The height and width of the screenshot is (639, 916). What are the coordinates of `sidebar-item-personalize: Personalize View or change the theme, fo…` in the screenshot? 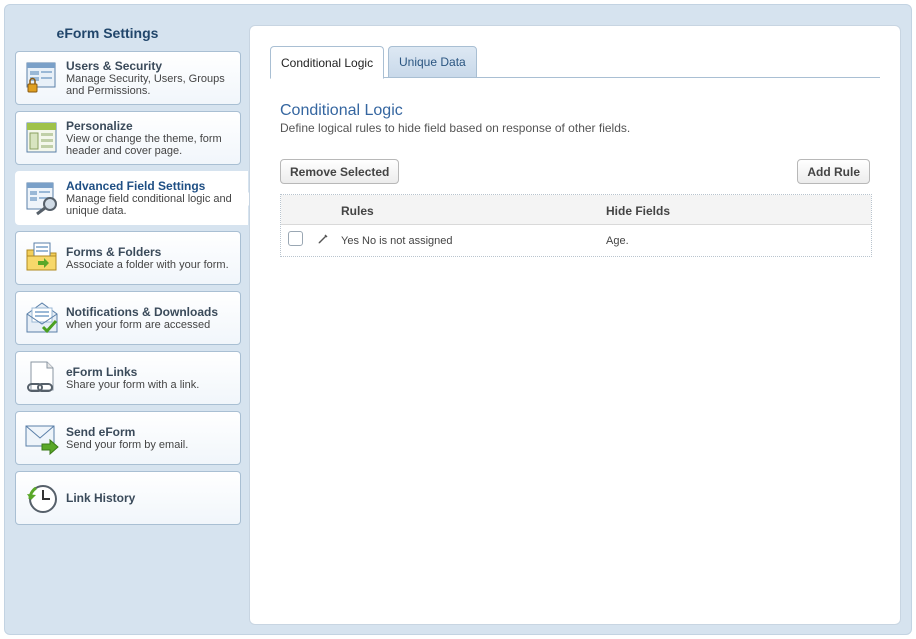 It's located at (128, 138).